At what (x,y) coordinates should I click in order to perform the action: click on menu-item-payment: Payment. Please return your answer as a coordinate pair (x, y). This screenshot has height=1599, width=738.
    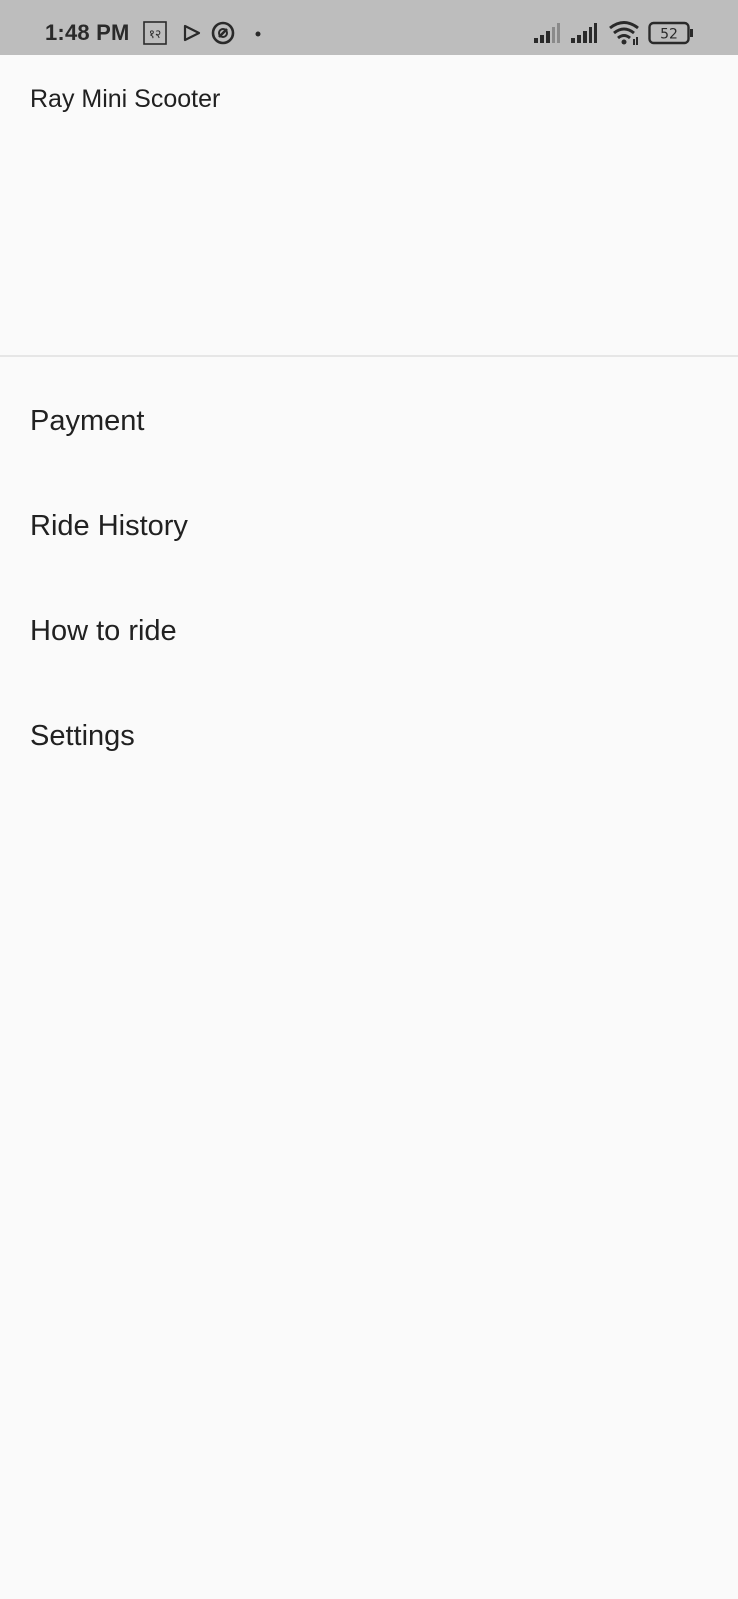
    Looking at the image, I should click on (369, 422).